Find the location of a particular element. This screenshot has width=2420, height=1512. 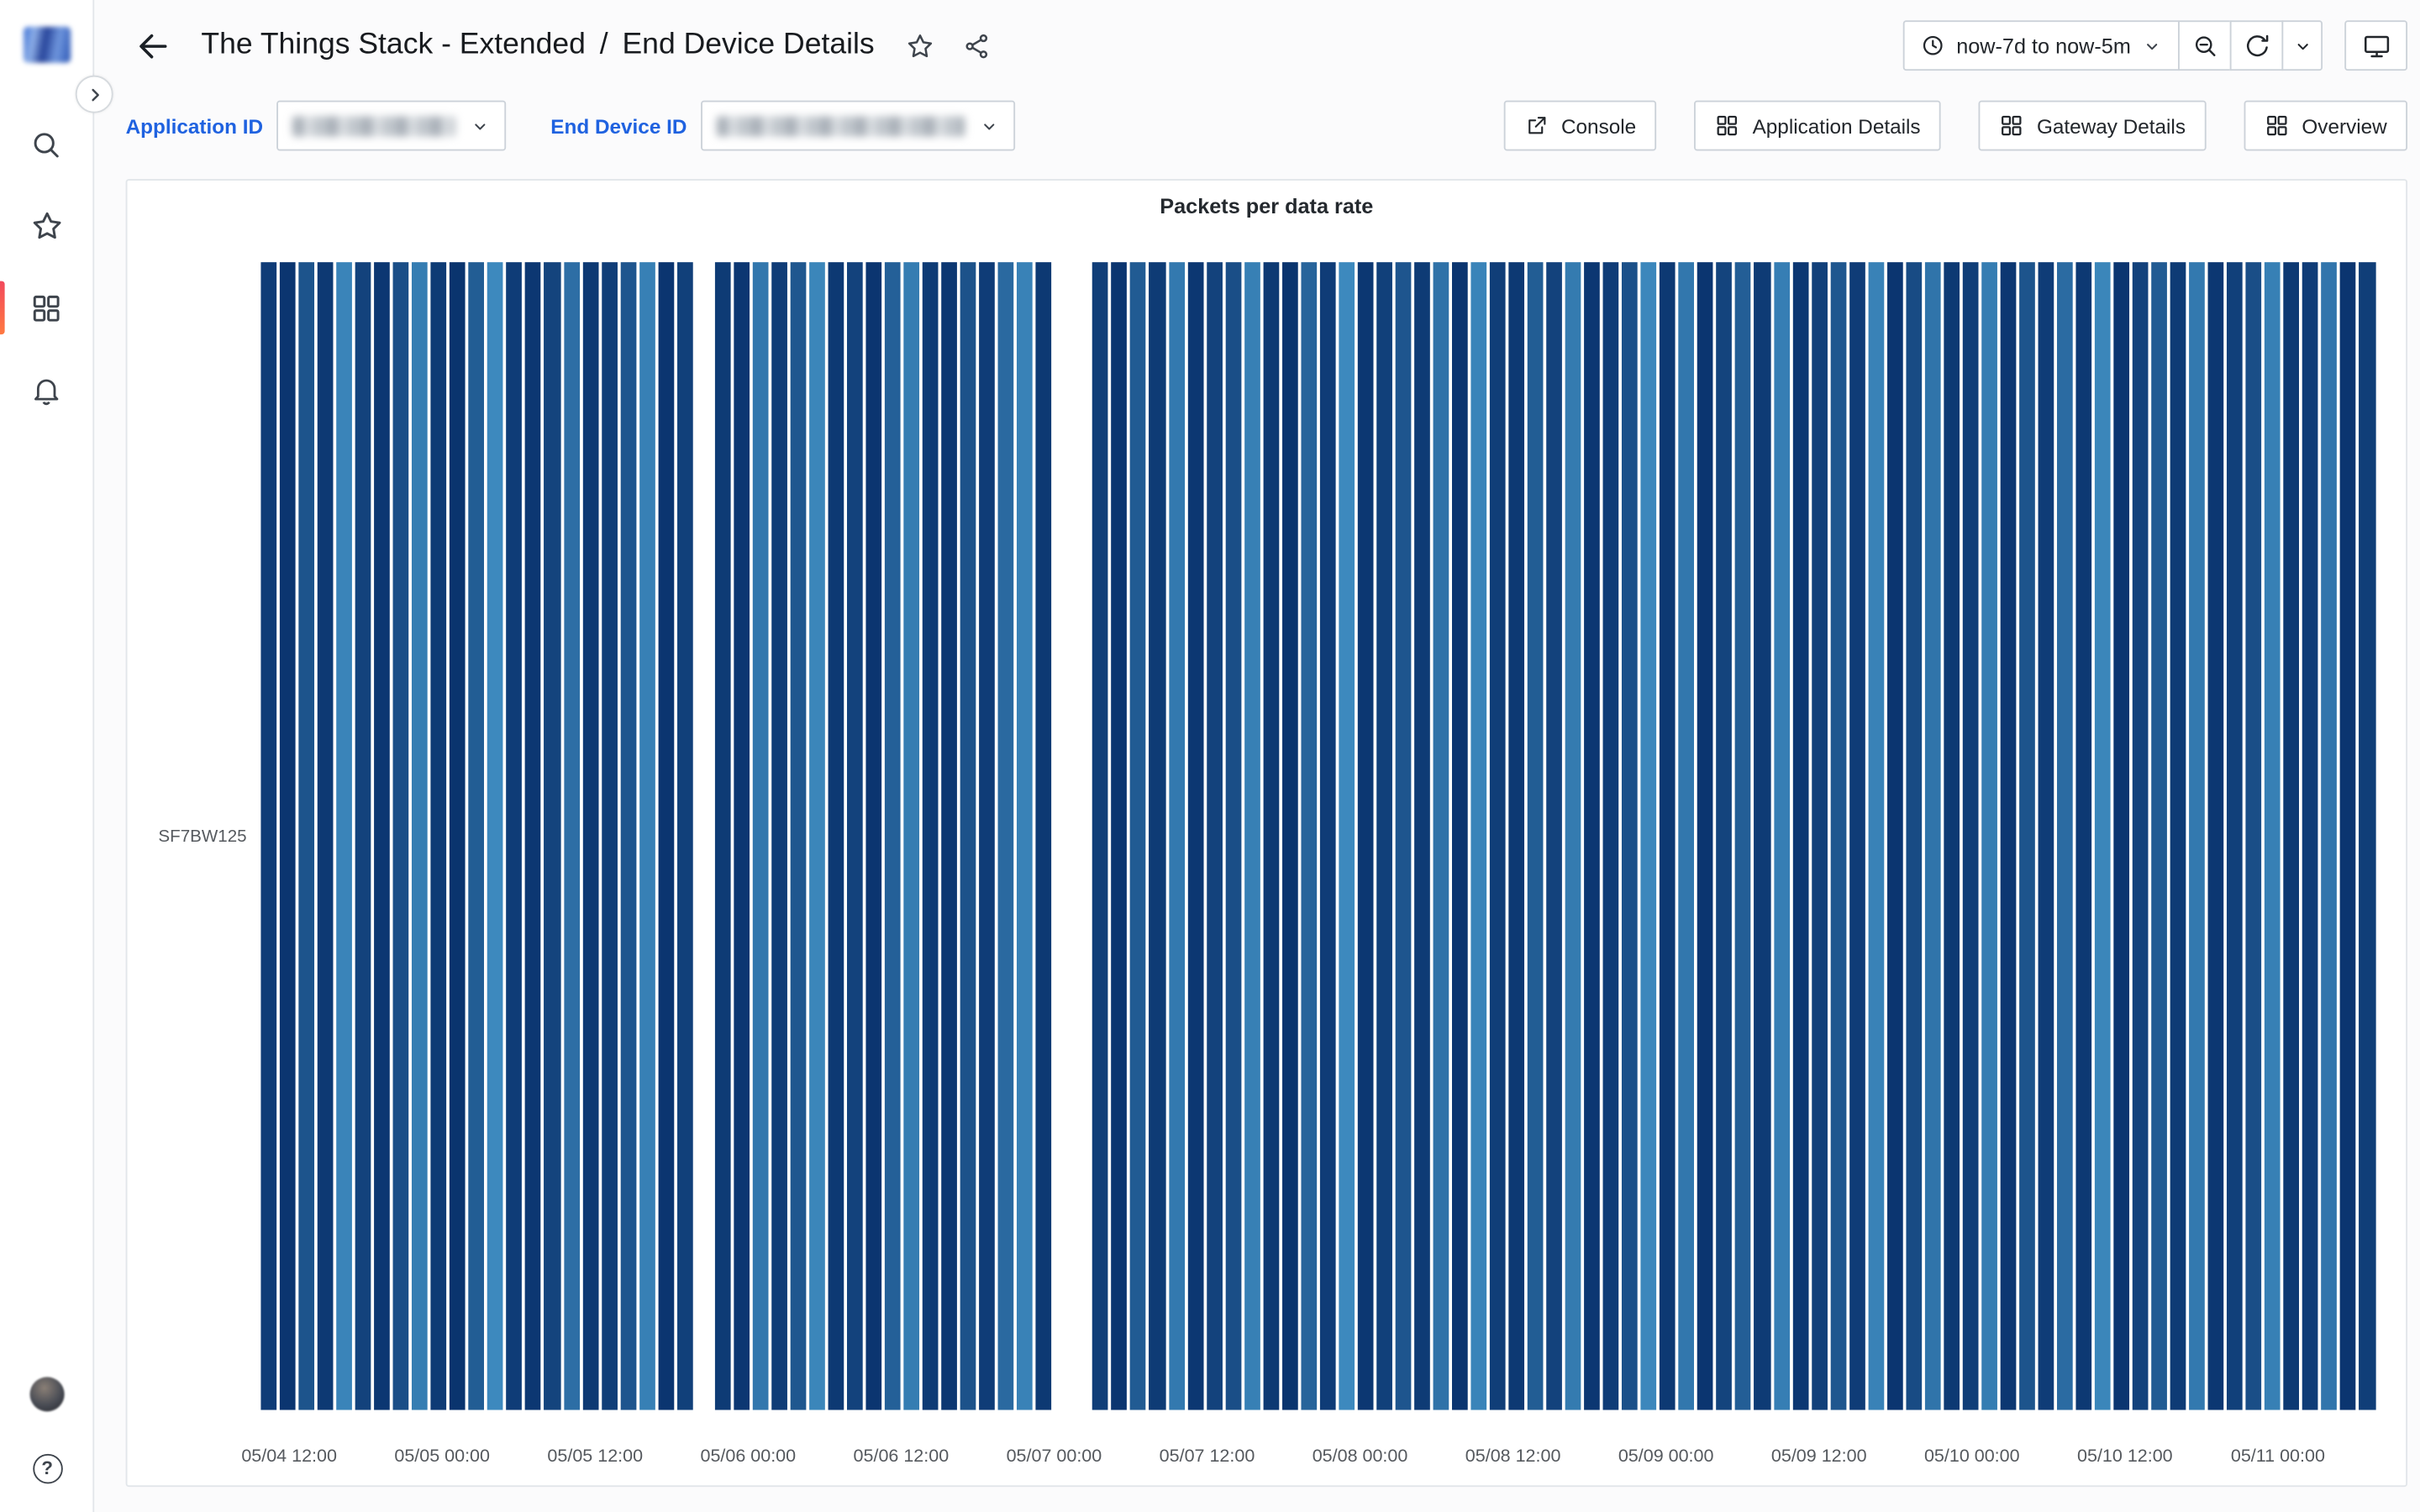

share-icon is located at coordinates (976, 45).